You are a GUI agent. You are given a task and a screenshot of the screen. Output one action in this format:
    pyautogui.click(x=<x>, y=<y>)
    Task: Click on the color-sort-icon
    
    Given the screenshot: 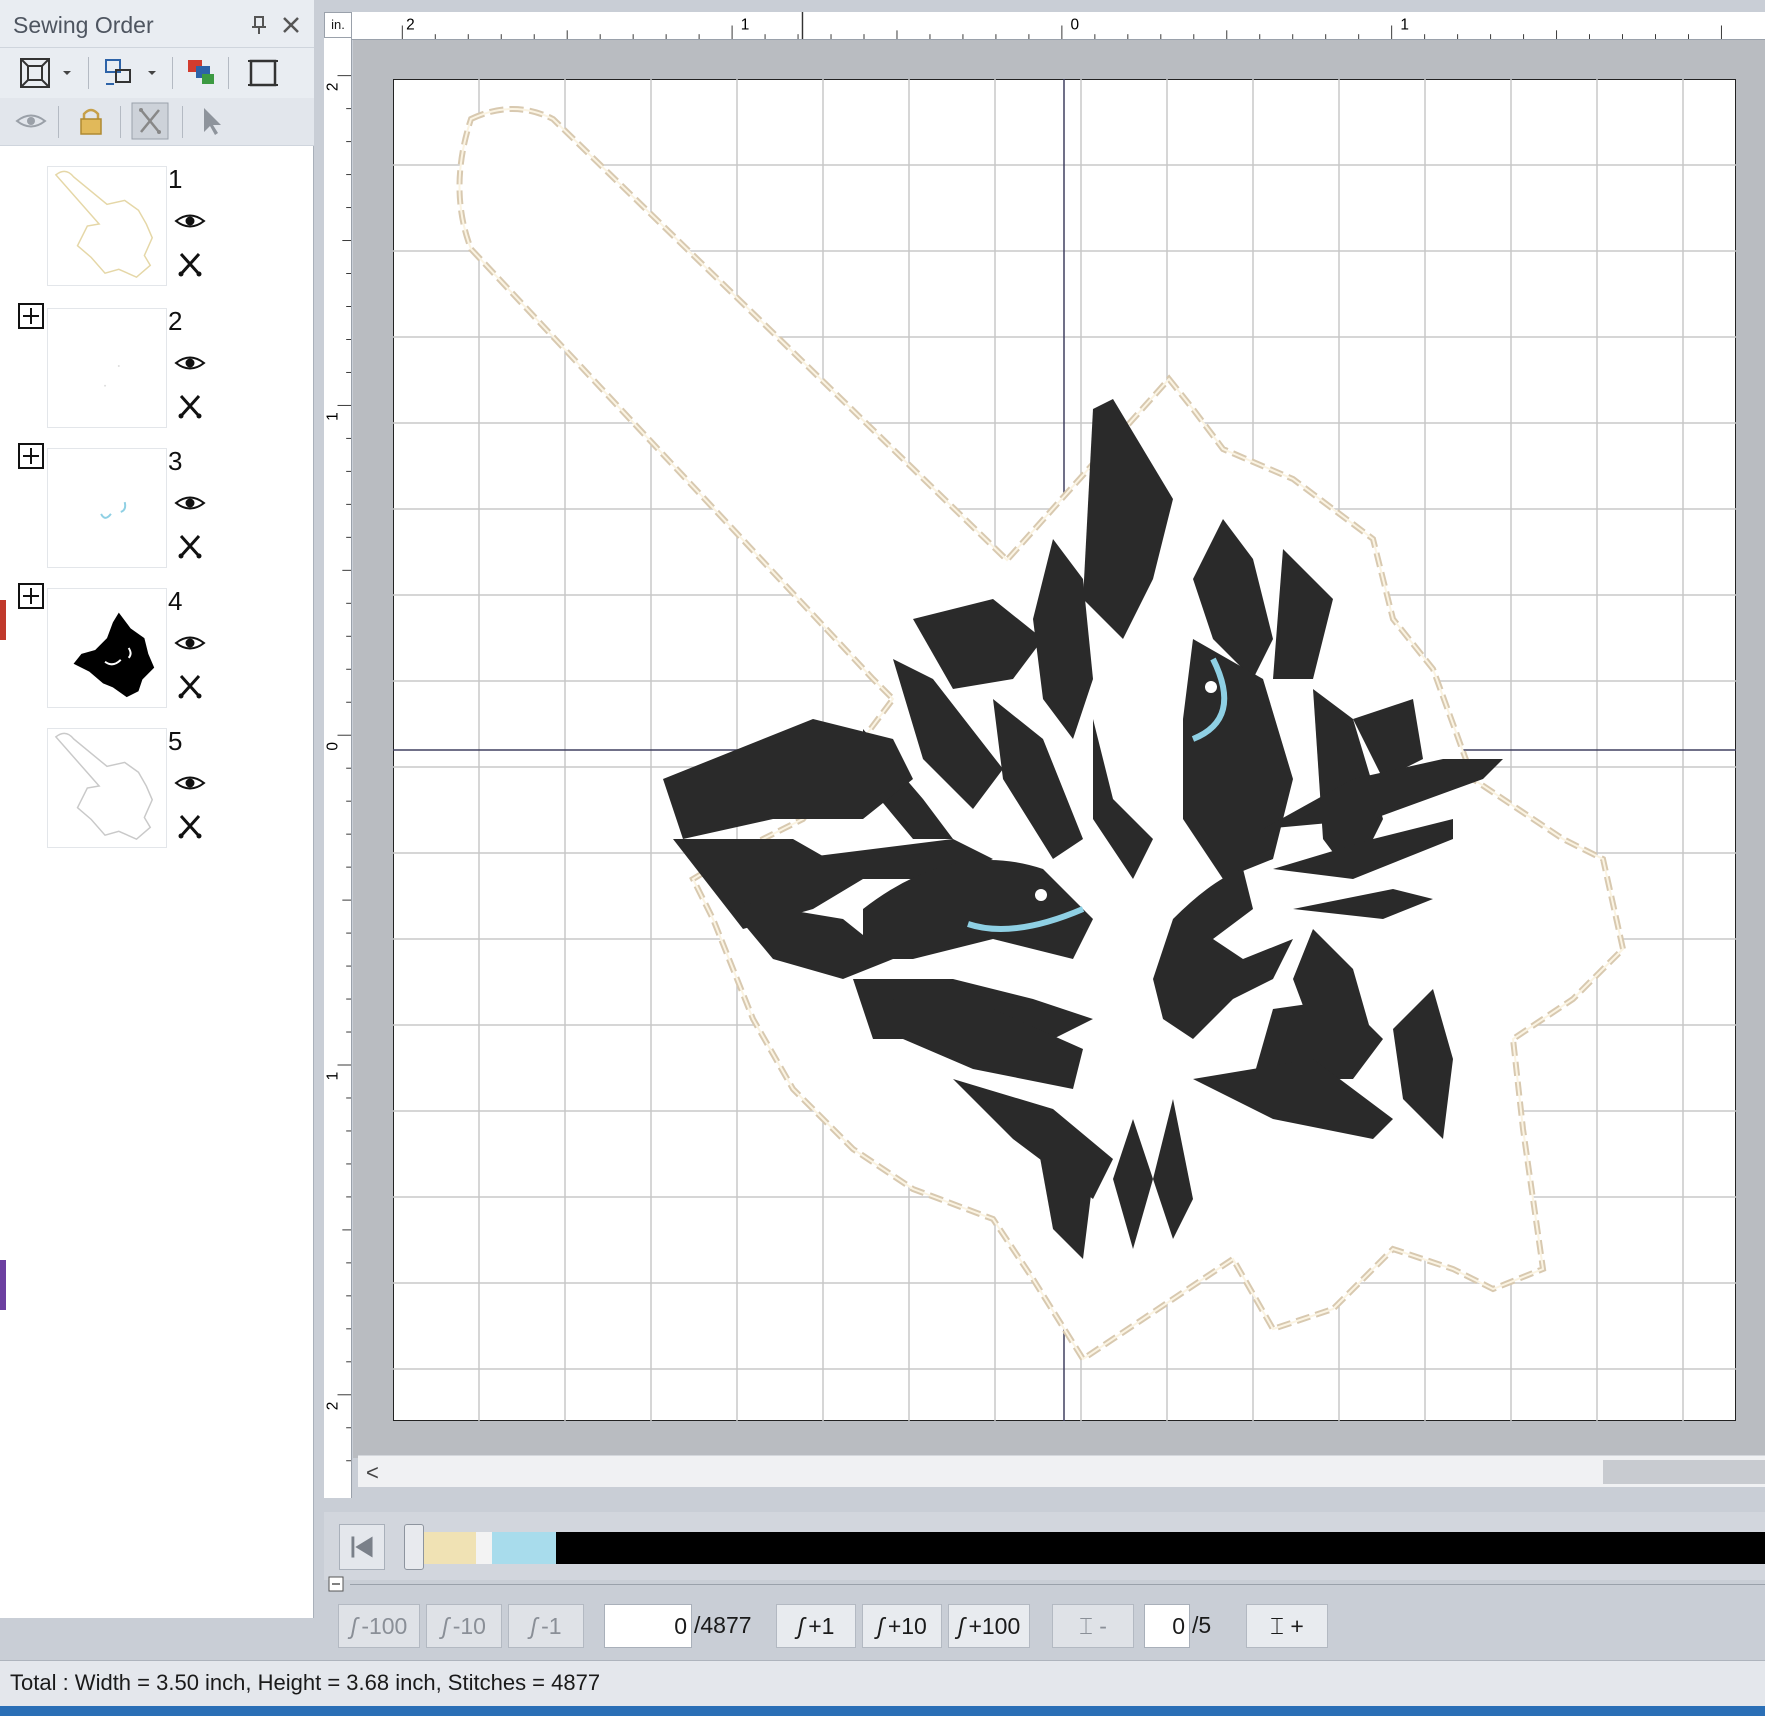 What is the action you would take?
    pyautogui.click(x=201, y=73)
    